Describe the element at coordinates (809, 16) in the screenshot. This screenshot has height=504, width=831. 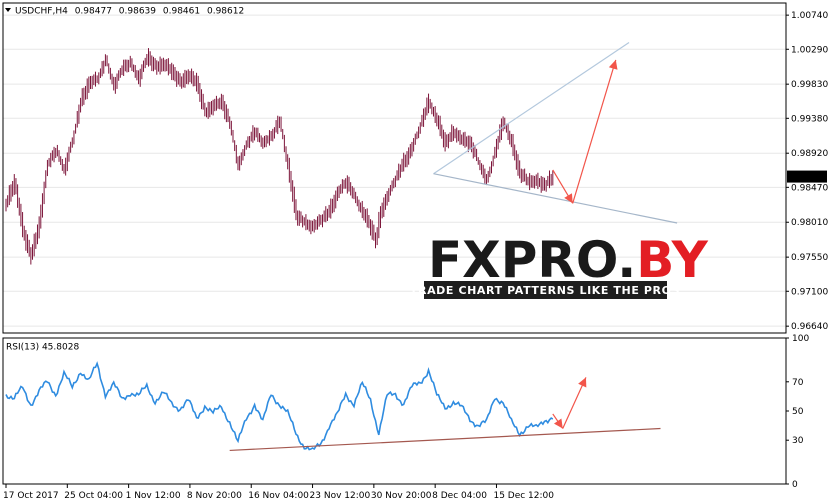
I see `price-tick-label: 1.00740` at that location.